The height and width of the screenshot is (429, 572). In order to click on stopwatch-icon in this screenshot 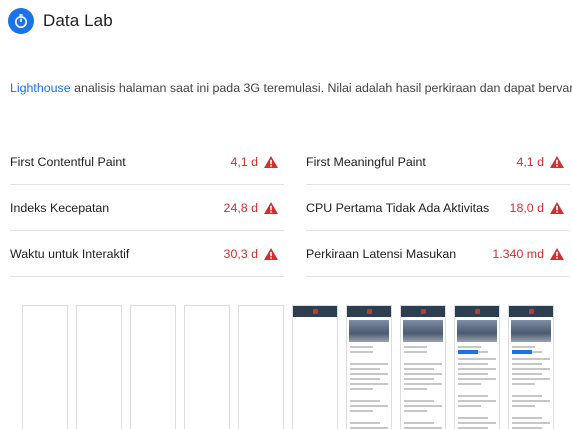, I will do `click(21, 21)`.